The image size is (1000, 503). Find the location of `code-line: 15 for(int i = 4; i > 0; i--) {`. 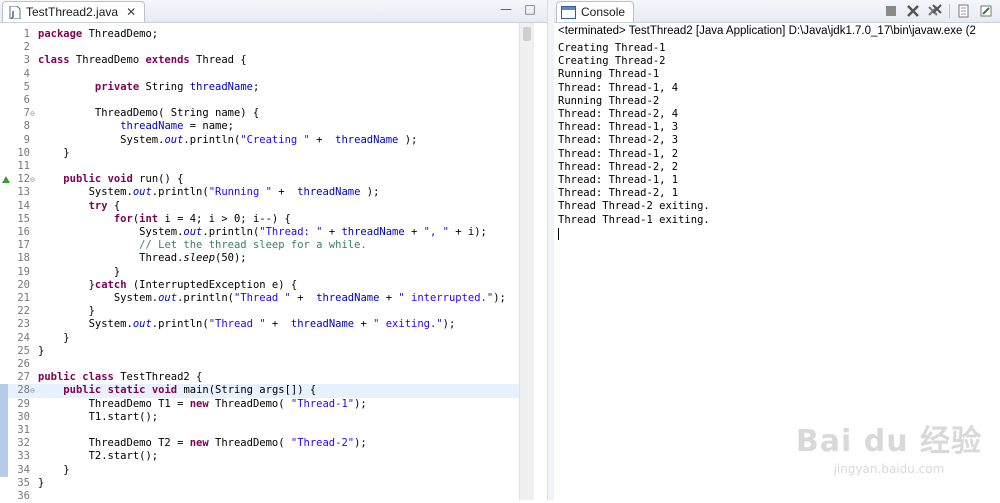

code-line: 15 for(int i = 4; i > 0; i--) { is located at coordinates (259, 219).